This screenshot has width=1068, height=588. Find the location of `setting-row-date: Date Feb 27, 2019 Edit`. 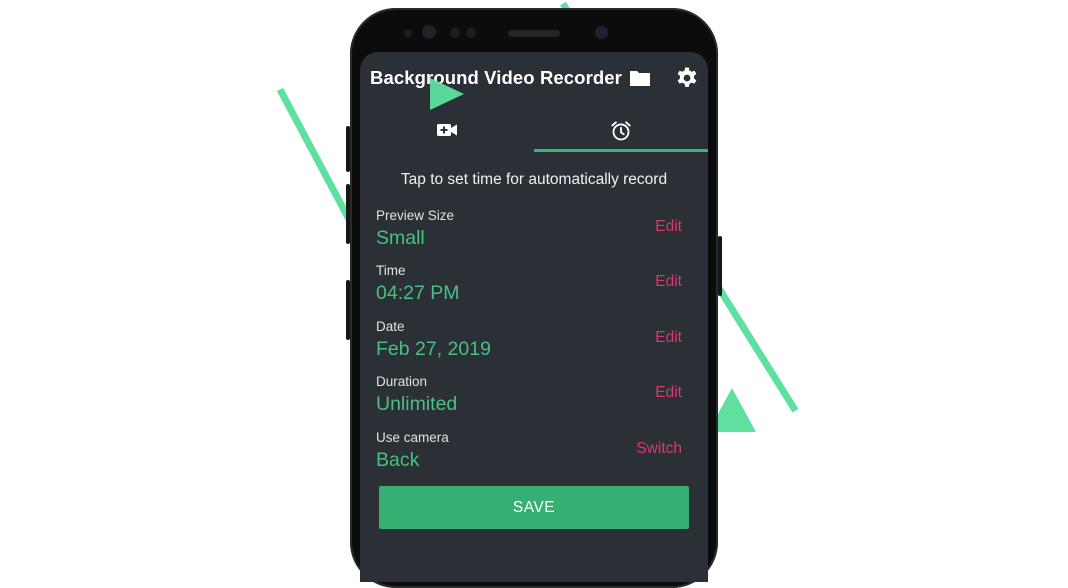

setting-row-date: Date Feb 27, 2019 Edit is located at coordinates (529, 344).